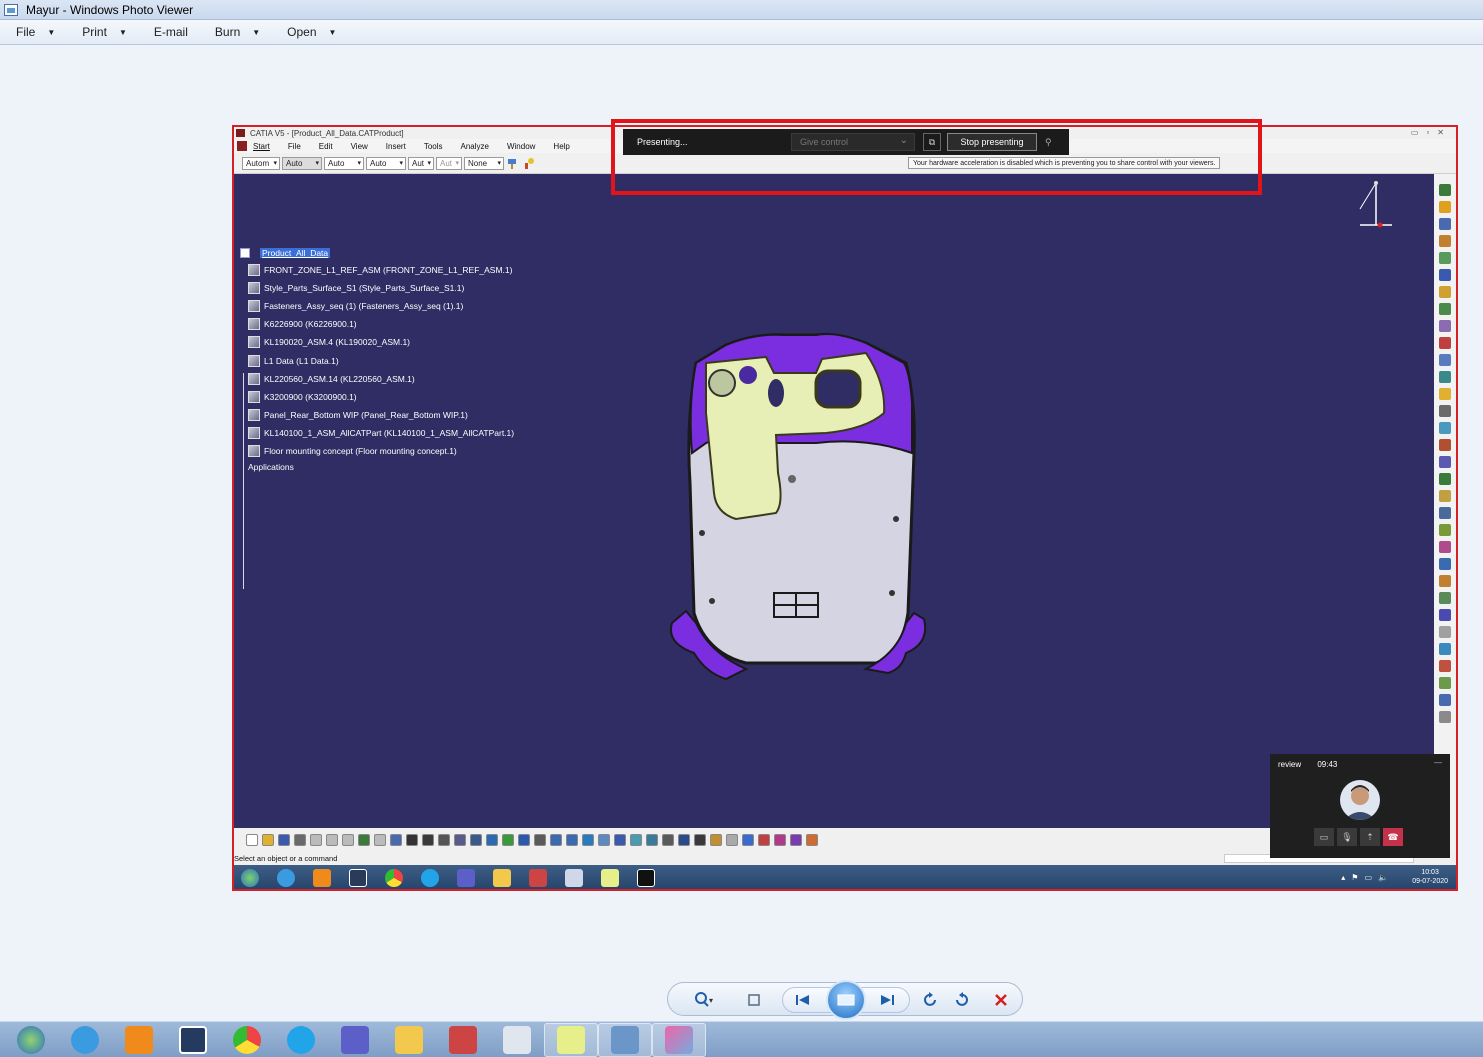 Image resolution: width=1483 pixels, height=1057 pixels. Describe the element at coordinates (168, 32) in the screenshot. I see `menu-email: E-mail` at that location.